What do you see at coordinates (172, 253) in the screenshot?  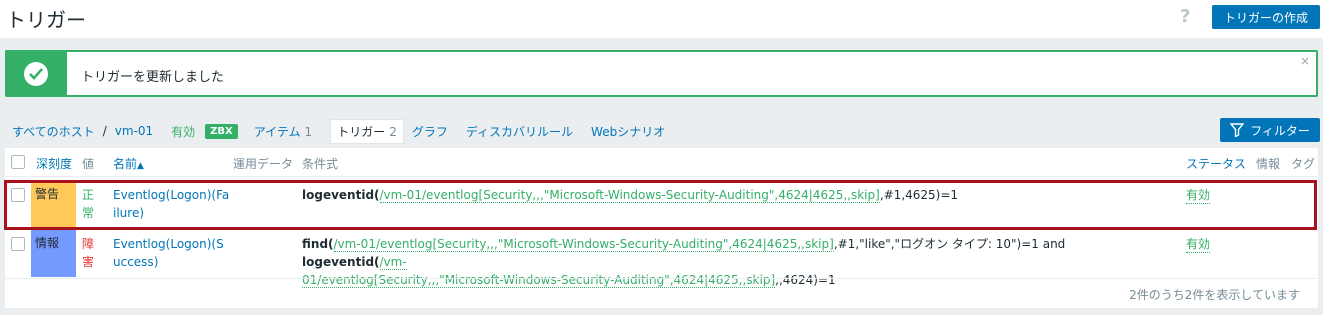 I see `trigger-name-link: Eventlog(Logon)(Success)` at bounding box center [172, 253].